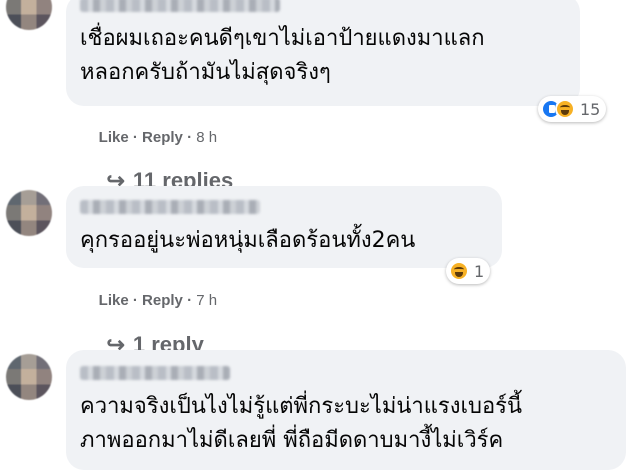  Describe the element at coordinates (205, 72) in the screenshot. I see `comment-text-line-2: หลอกครับถ้ามันไม่สุดจริงๆ` at that location.